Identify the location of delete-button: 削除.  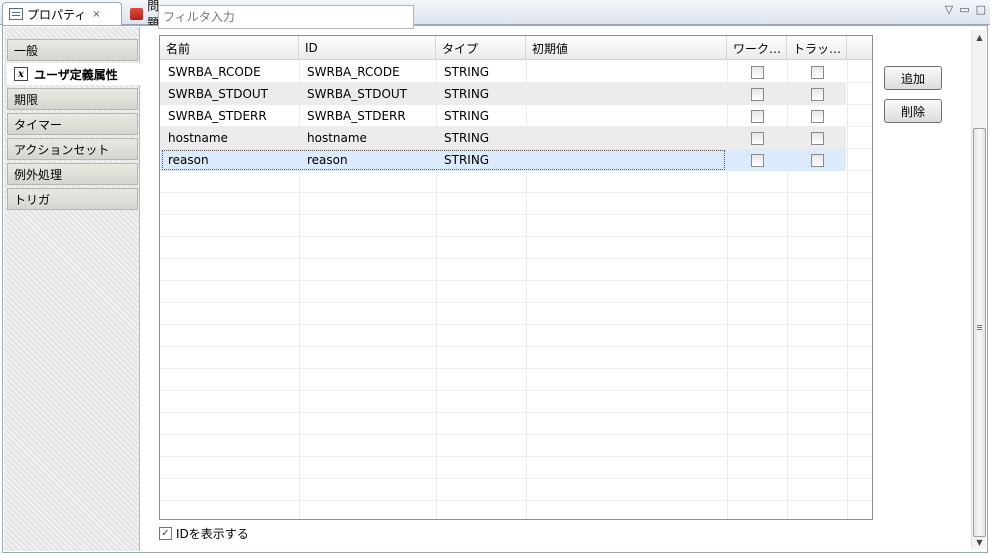
(913, 111).